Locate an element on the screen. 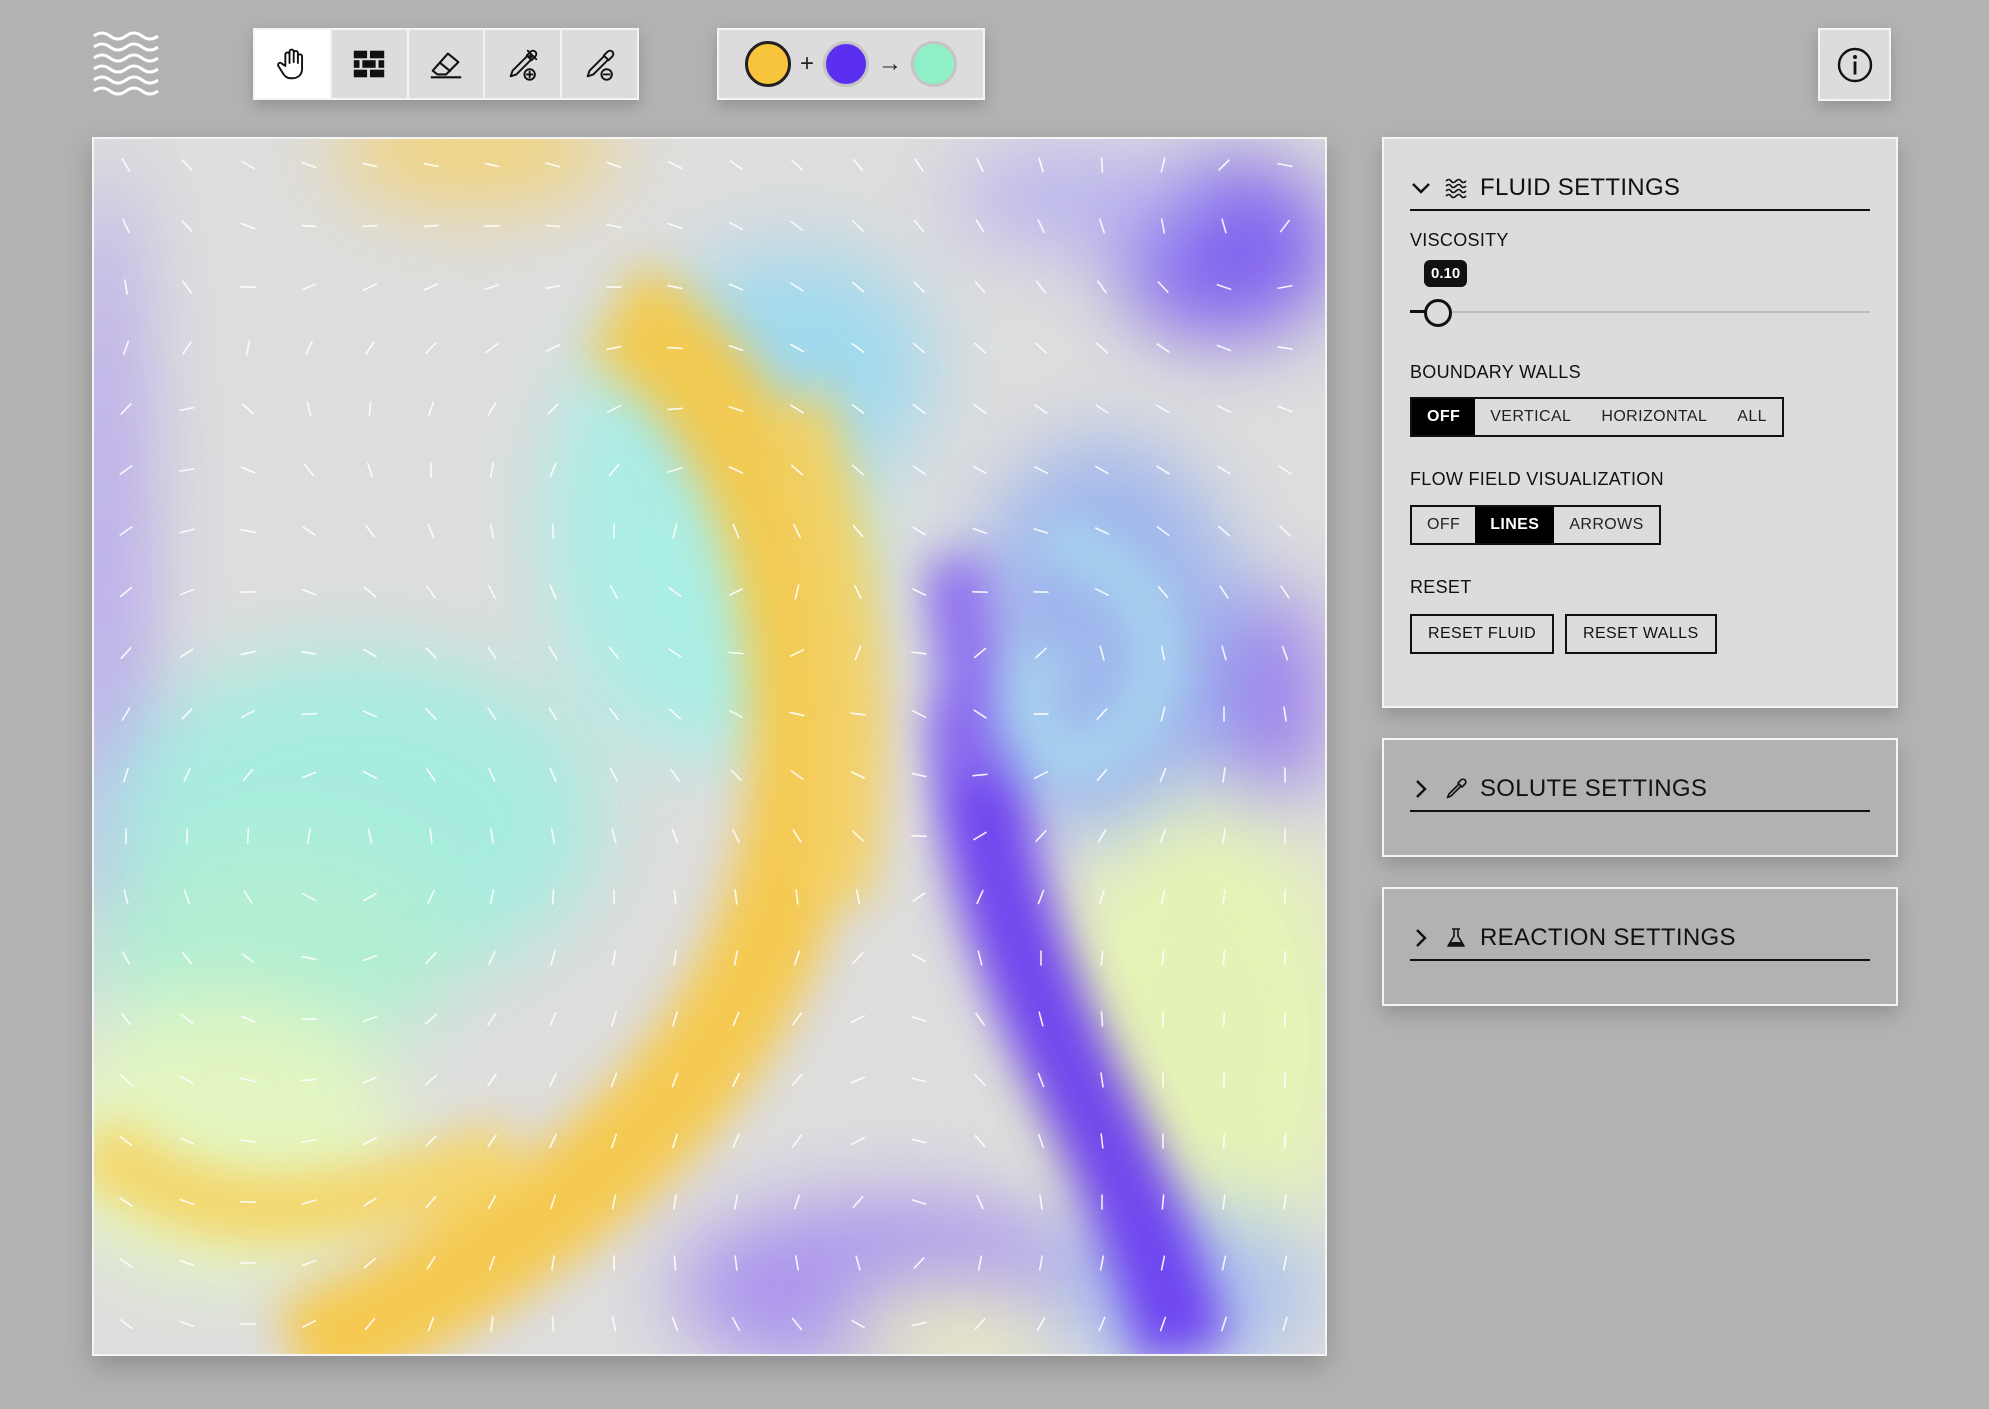 This screenshot has width=1989, height=1409. info-icon is located at coordinates (1854, 64).